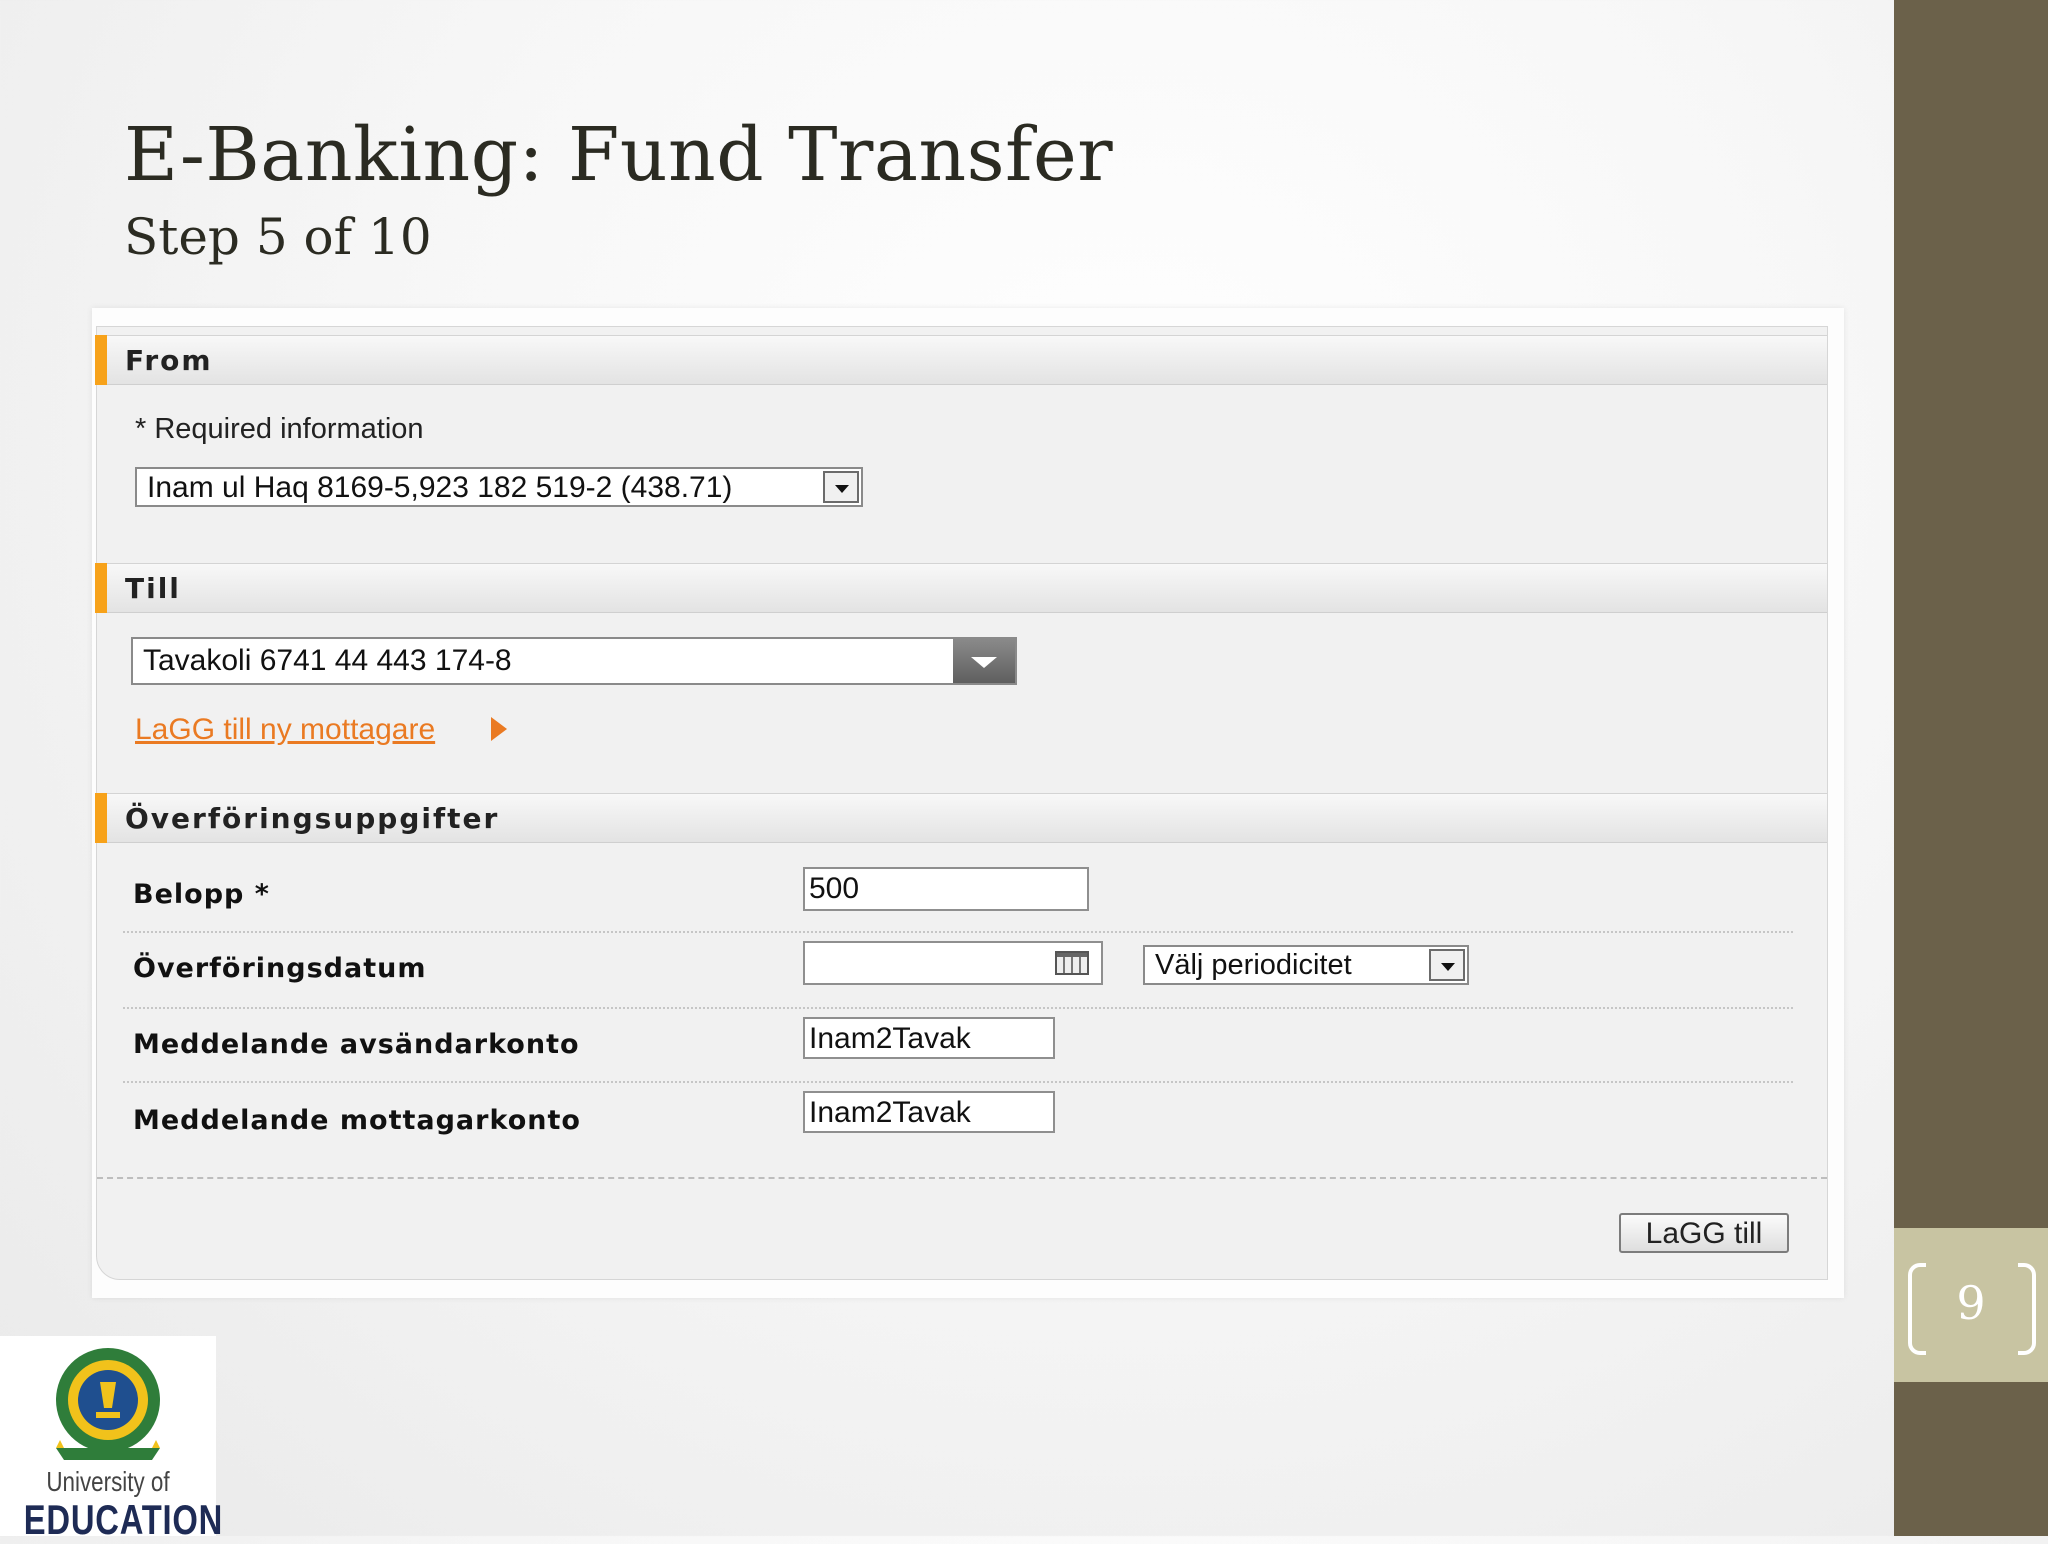 This screenshot has width=2048, height=1544. What do you see at coordinates (574, 661) in the screenshot?
I see `recipient-select: Tavakoli 6741 44 443 174-8` at bounding box center [574, 661].